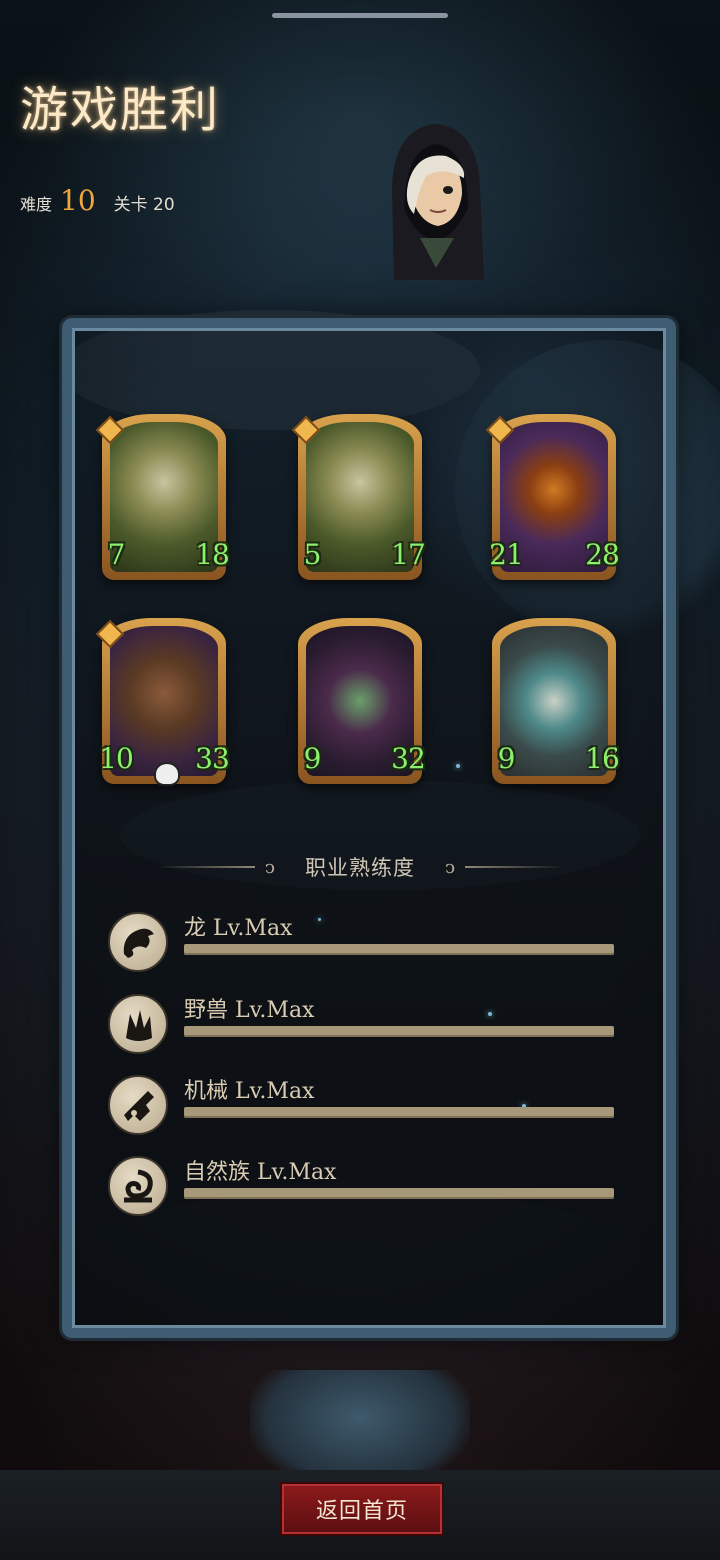 The width and height of the screenshot is (720, 1560). What do you see at coordinates (360, 15) in the screenshot?
I see `drag-handle` at bounding box center [360, 15].